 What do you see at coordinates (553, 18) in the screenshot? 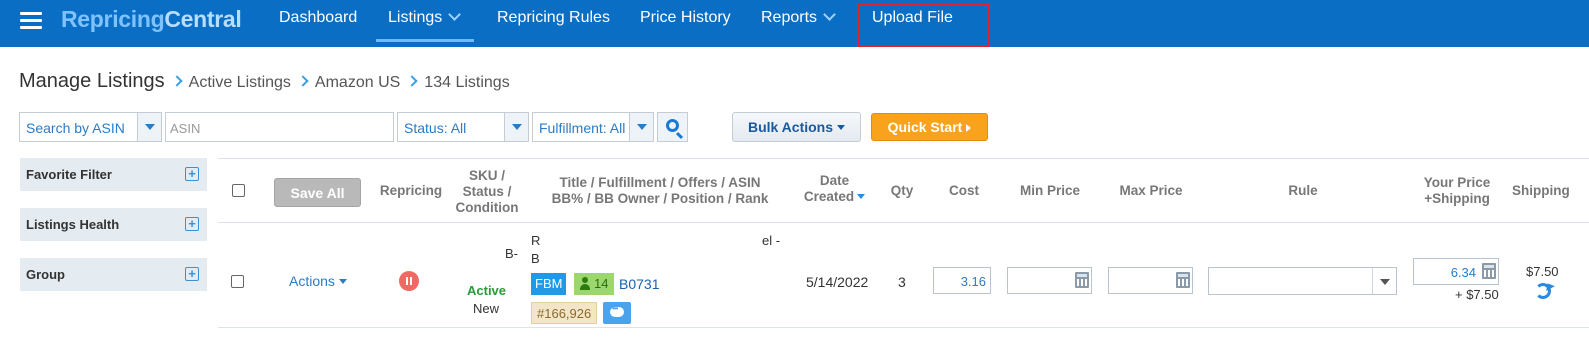
I see `nav-repricing-rules: Repricing Rules` at bounding box center [553, 18].